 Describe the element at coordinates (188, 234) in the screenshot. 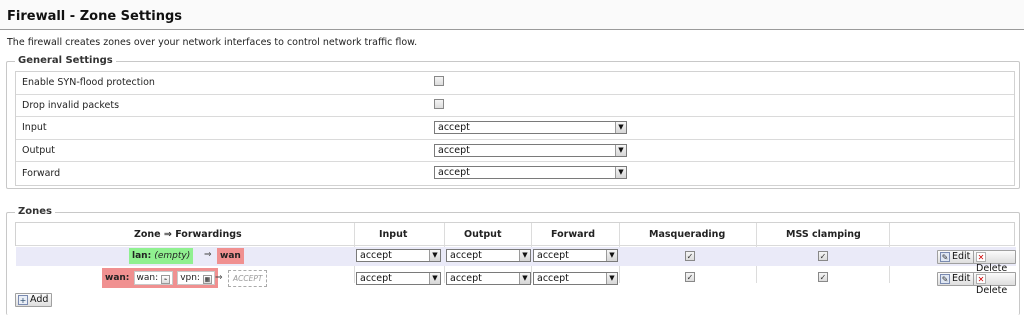

I see `header-forwardings: Zone ⇒ Forwardings` at that location.